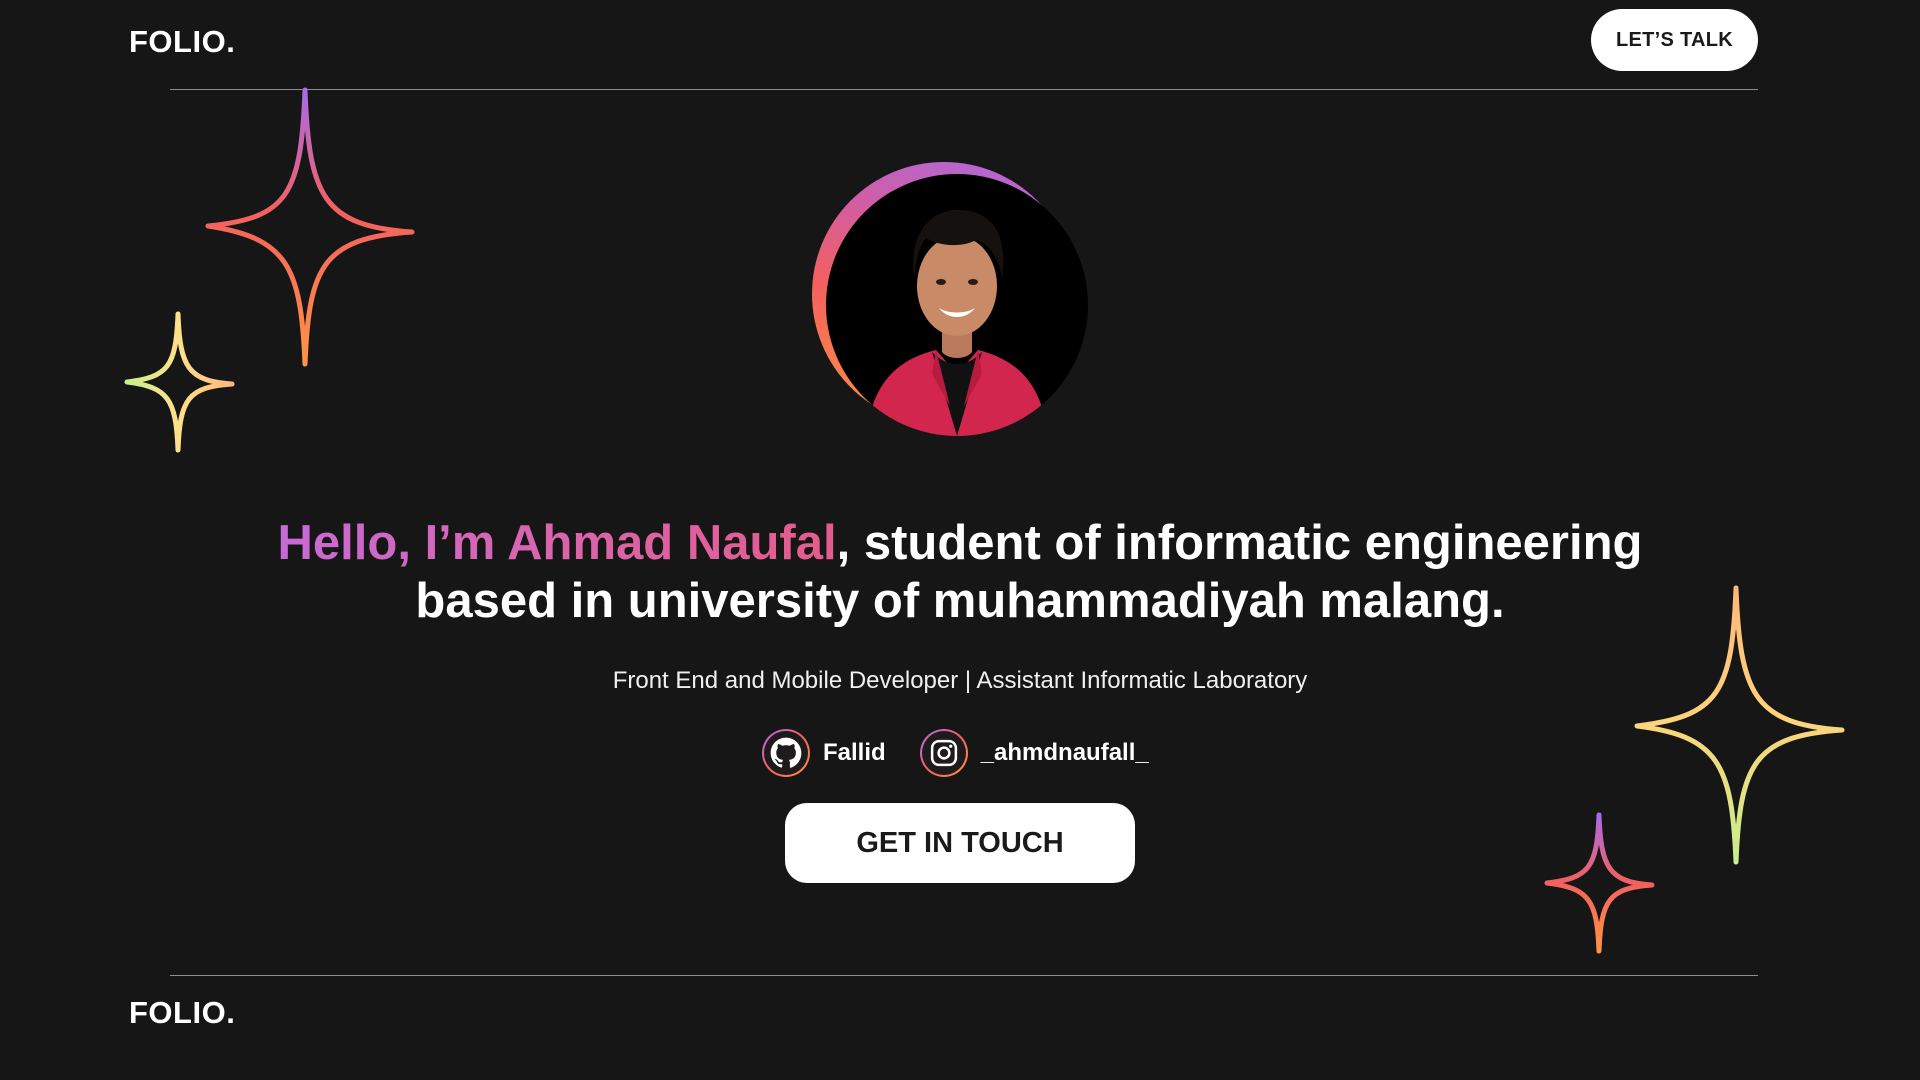 This screenshot has height=1080, width=1920. I want to click on get-in-touch-button: GET IN TOUCH, so click(960, 843).